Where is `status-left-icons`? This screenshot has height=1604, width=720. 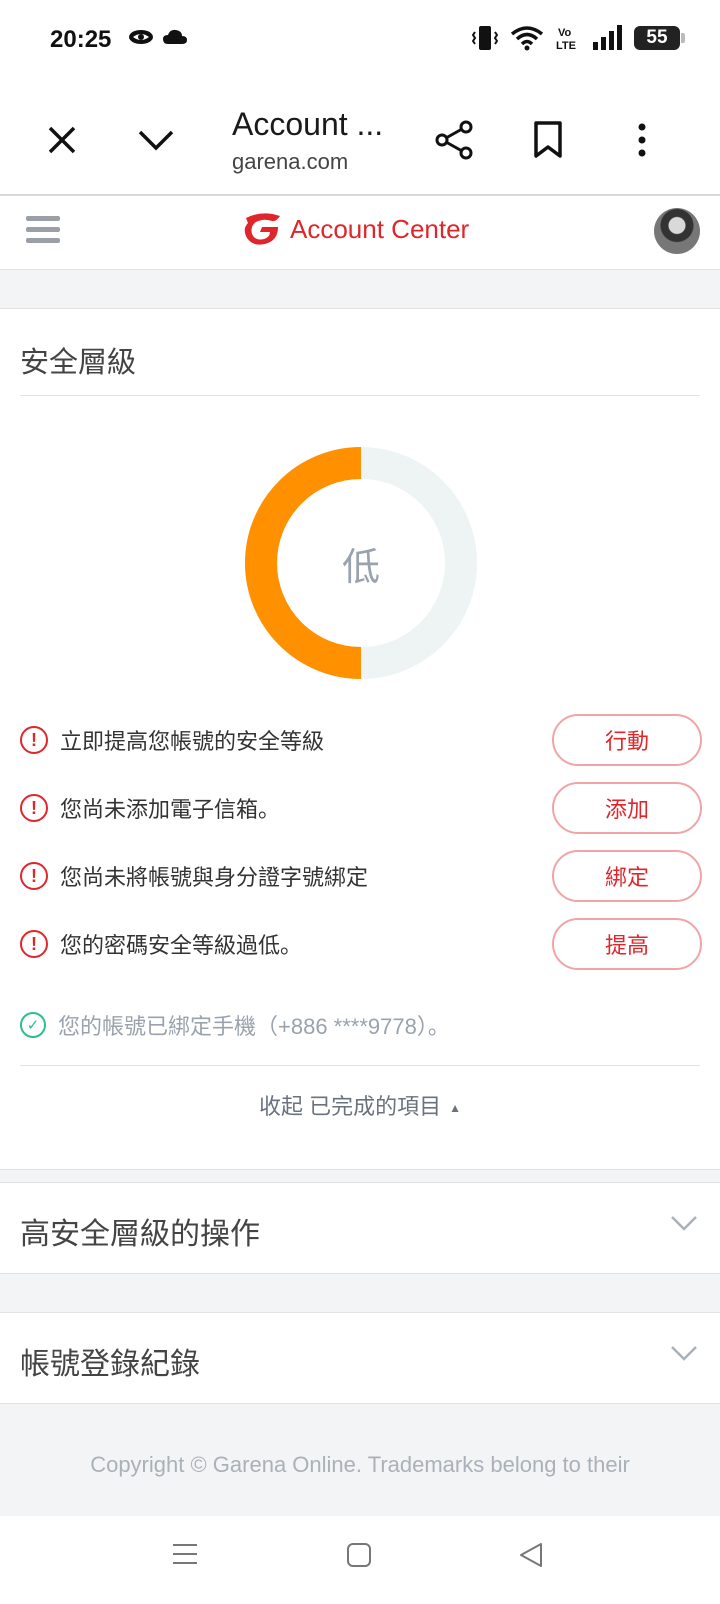 status-left-icons is located at coordinates (158, 37).